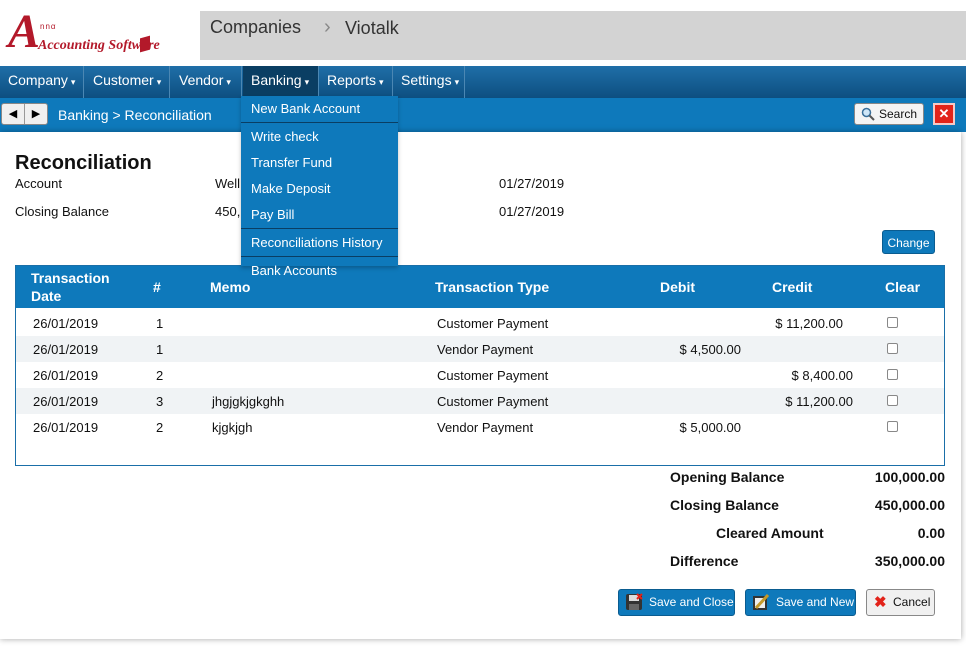  I want to click on menu-settings: Settings ▾, so click(429, 82).